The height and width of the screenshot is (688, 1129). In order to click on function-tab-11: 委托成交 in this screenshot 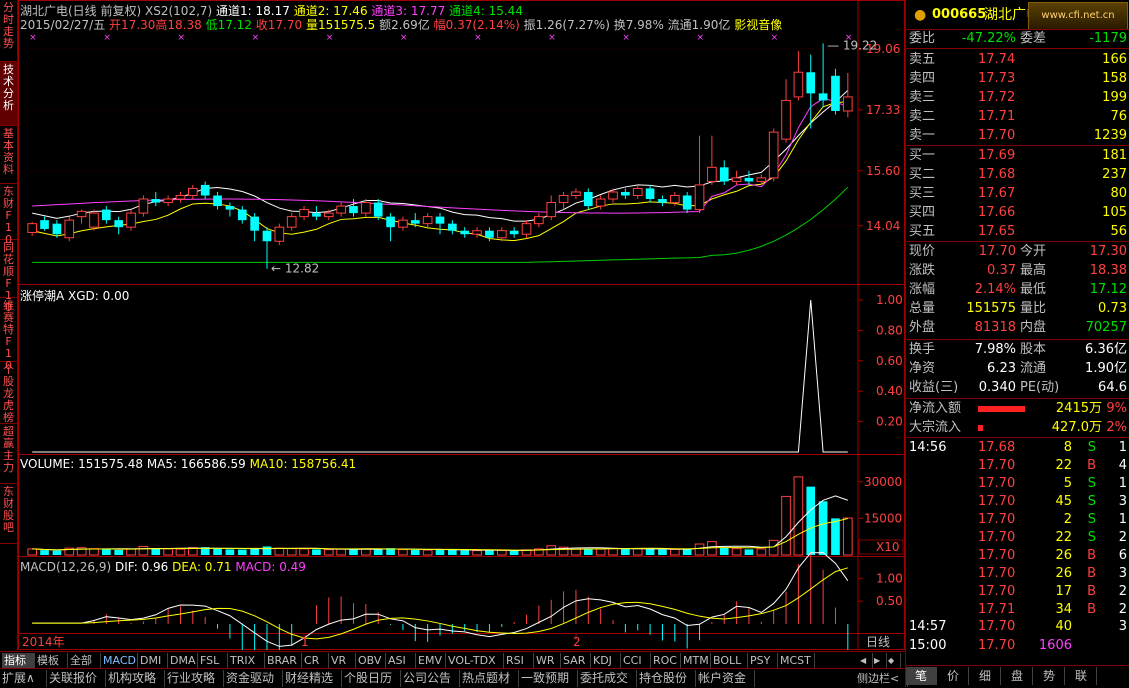, I will do `click(607, 678)`.